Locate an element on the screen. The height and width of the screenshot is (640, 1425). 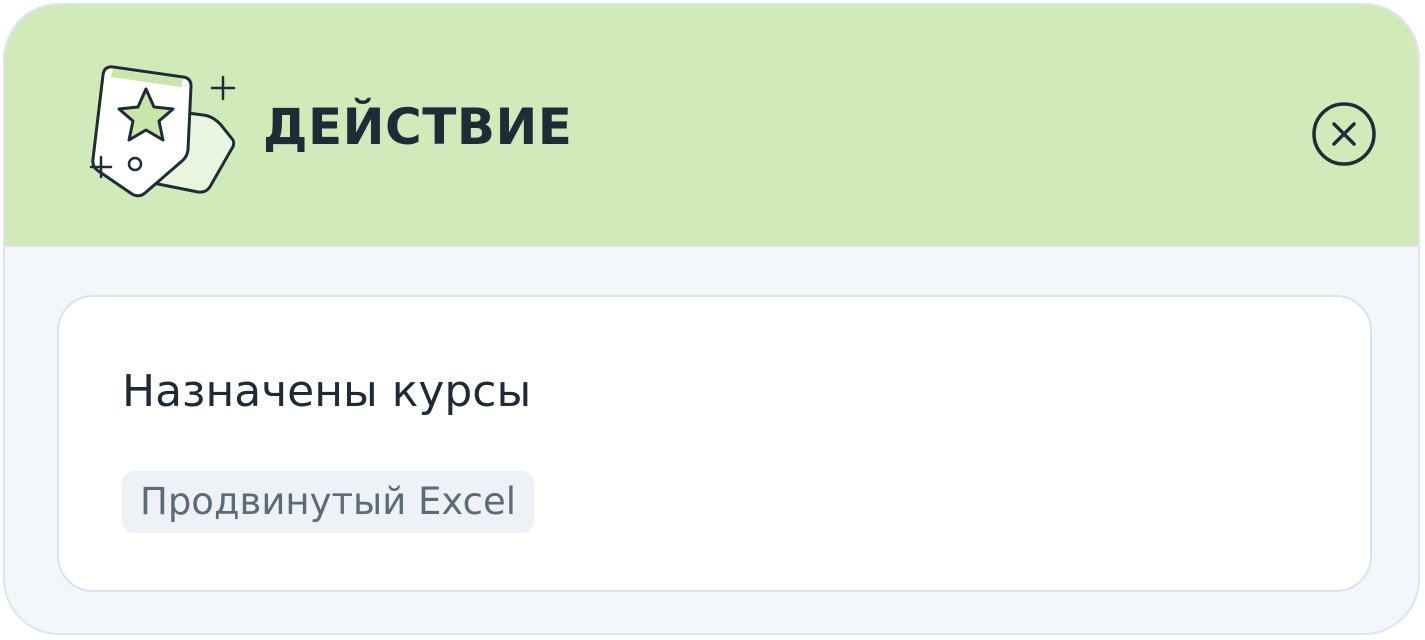
close-icon is located at coordinates (1344, 134).